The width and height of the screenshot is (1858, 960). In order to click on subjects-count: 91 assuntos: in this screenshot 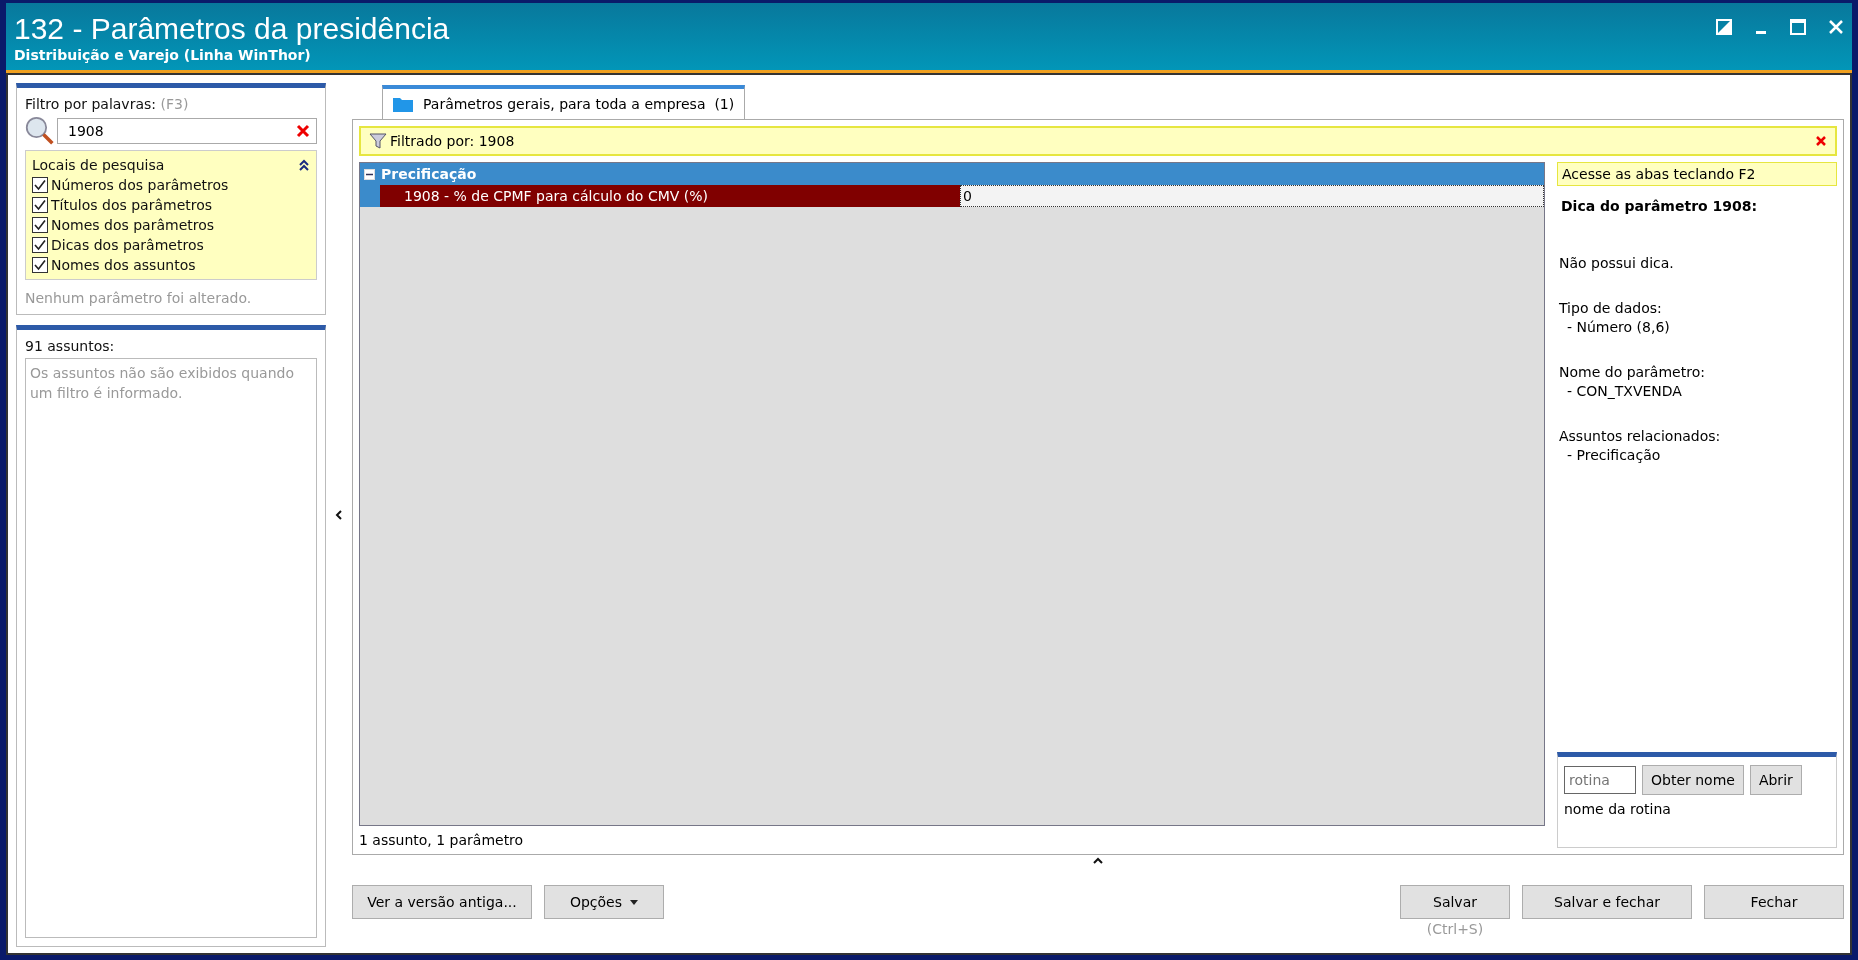, I will do `click(70, 346)`.